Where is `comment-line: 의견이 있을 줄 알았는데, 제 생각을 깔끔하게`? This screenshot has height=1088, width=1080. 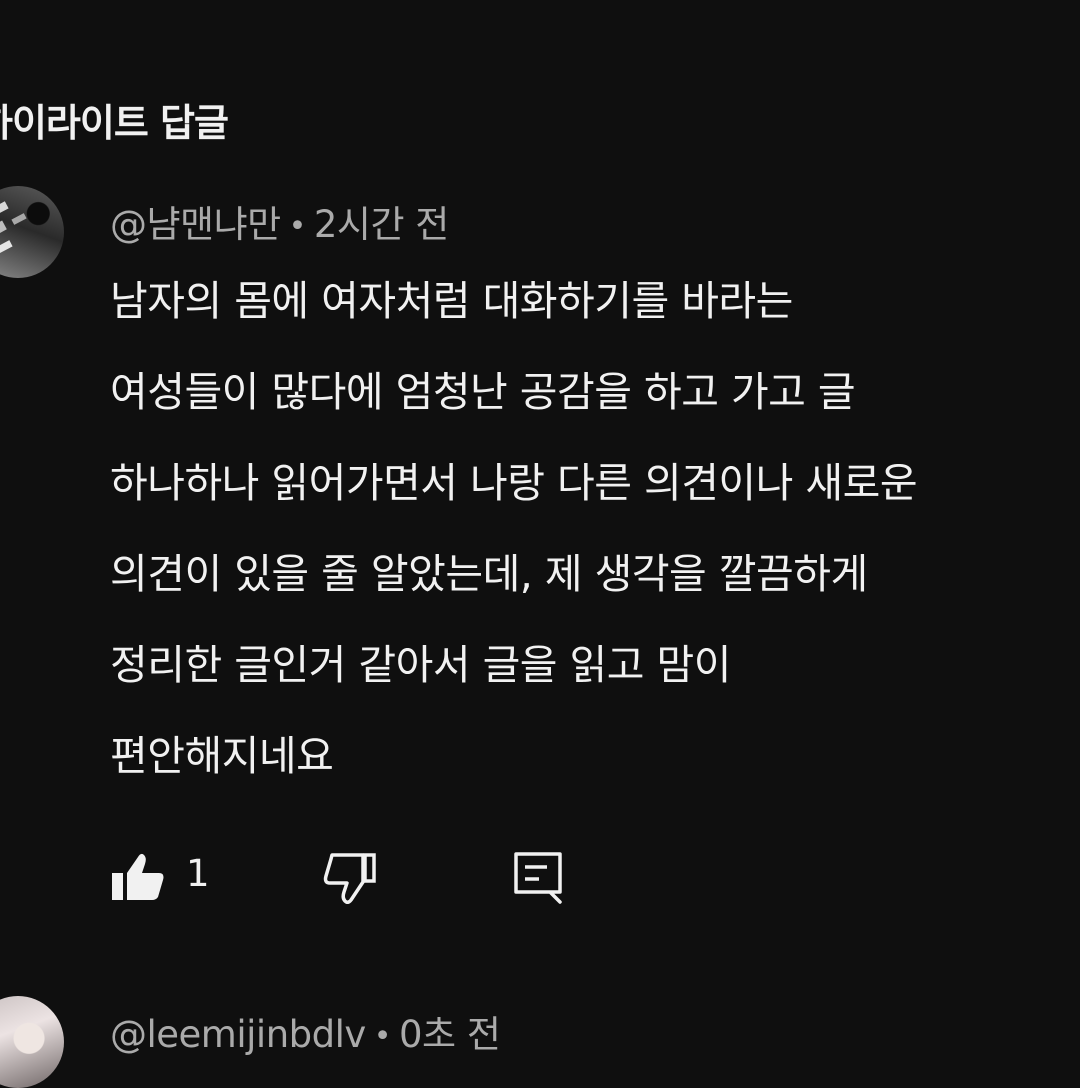 comment-line: 의견이 있을 줄 알았는데, 제 생각을 깔끔하게 is located at coordinates (489, 574).